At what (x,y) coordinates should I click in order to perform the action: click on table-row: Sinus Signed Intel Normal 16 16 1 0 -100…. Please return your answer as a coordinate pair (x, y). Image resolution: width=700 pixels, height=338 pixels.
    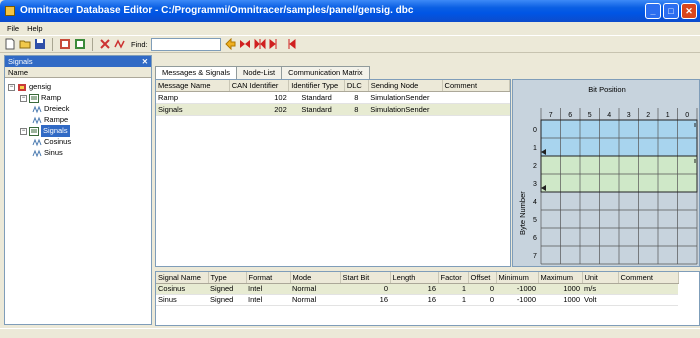
    Looking at the image, I should click on (417, 300).